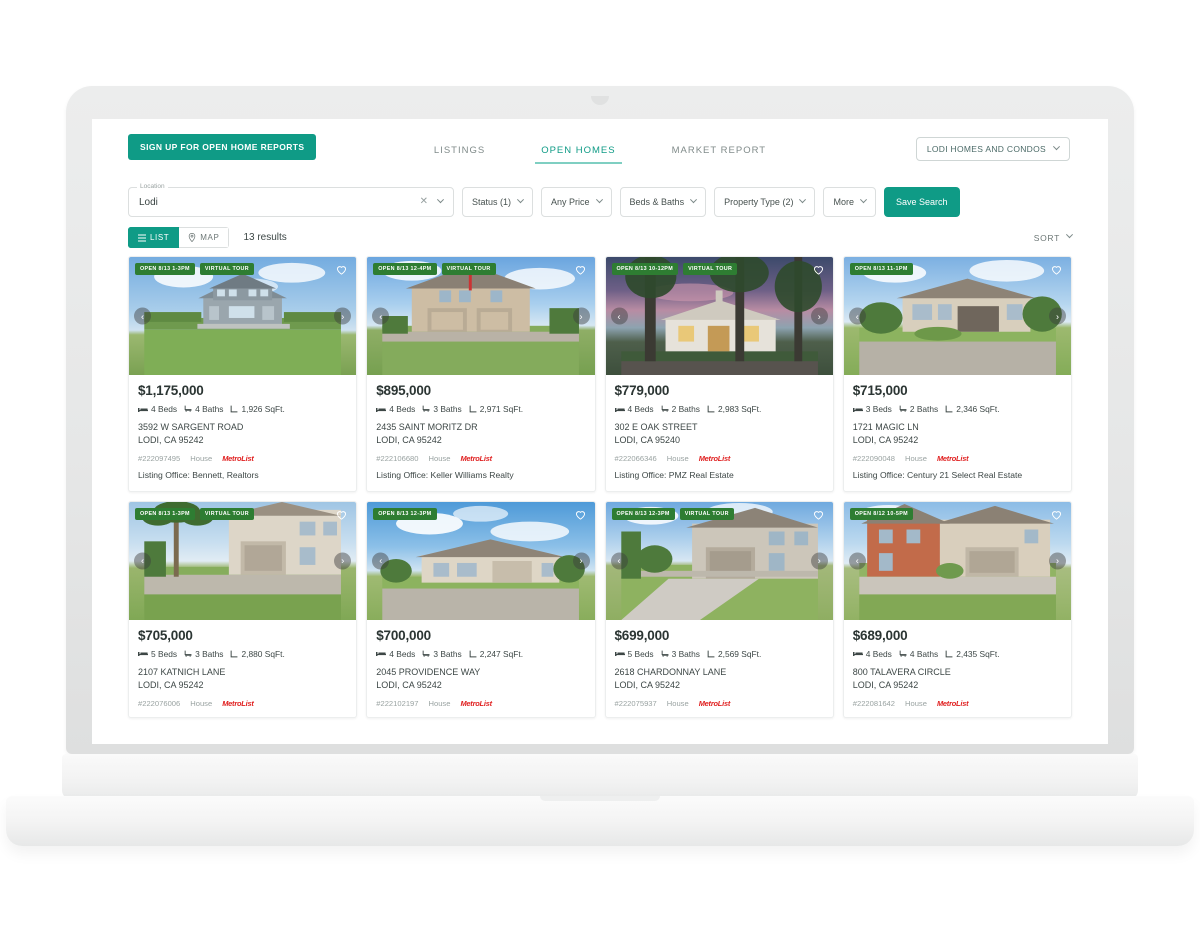 The height and width of the screenshot is (940, 1200). Describe the element at coordinates (498, 202) in the screenshot. I see `filter-status-button: Status (1)` at that location.